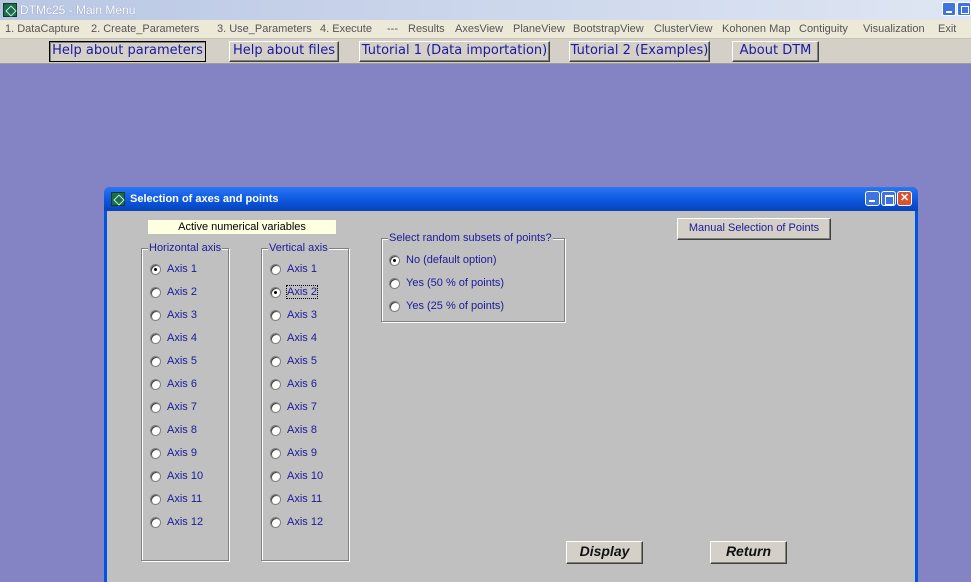 This screenshot has width=971, height=582. Describe the element at coordinates (604, 552) in the screenshot. I see `display-button: Display` at that location.